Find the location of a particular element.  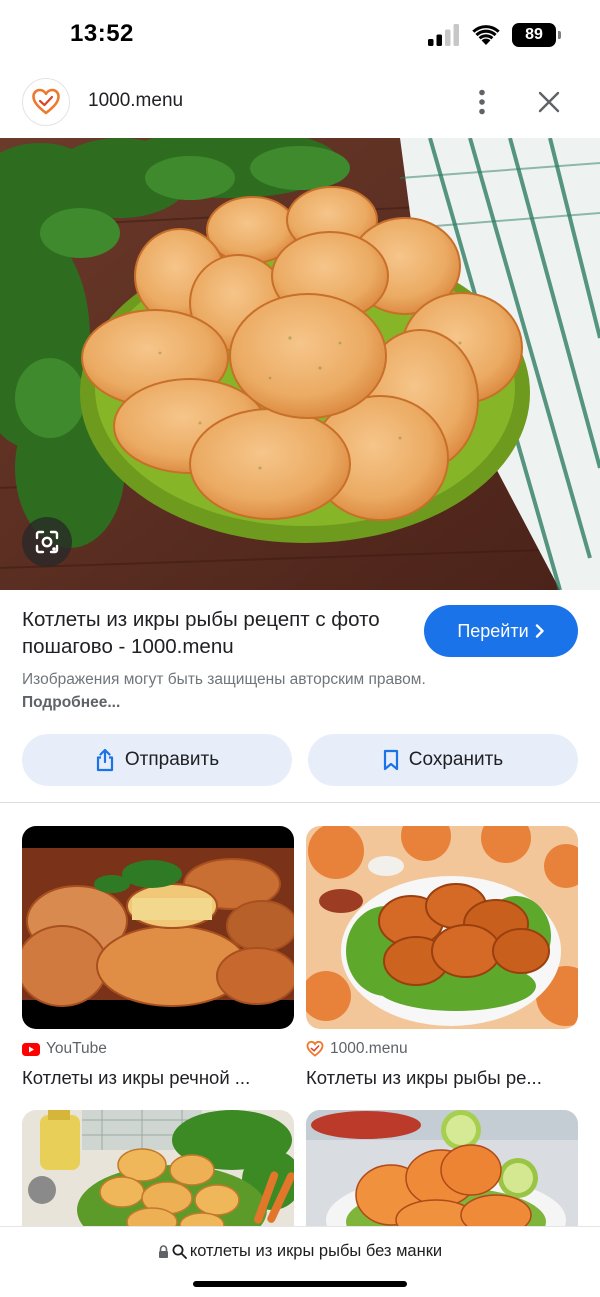

more-vert-icon is located at coordinates (482, 102).